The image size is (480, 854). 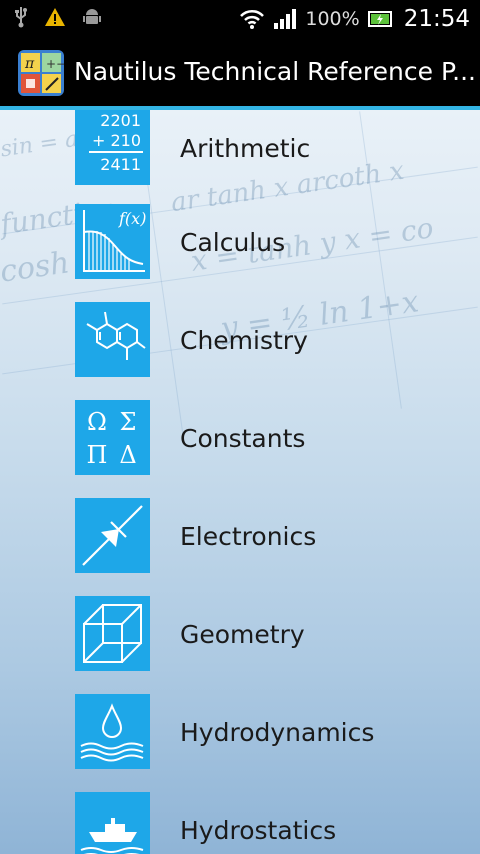 What do you see at coordinates (332, 19) in the screenshot?
I see `battery-percent: 100%` at bounding box center [332, 19].